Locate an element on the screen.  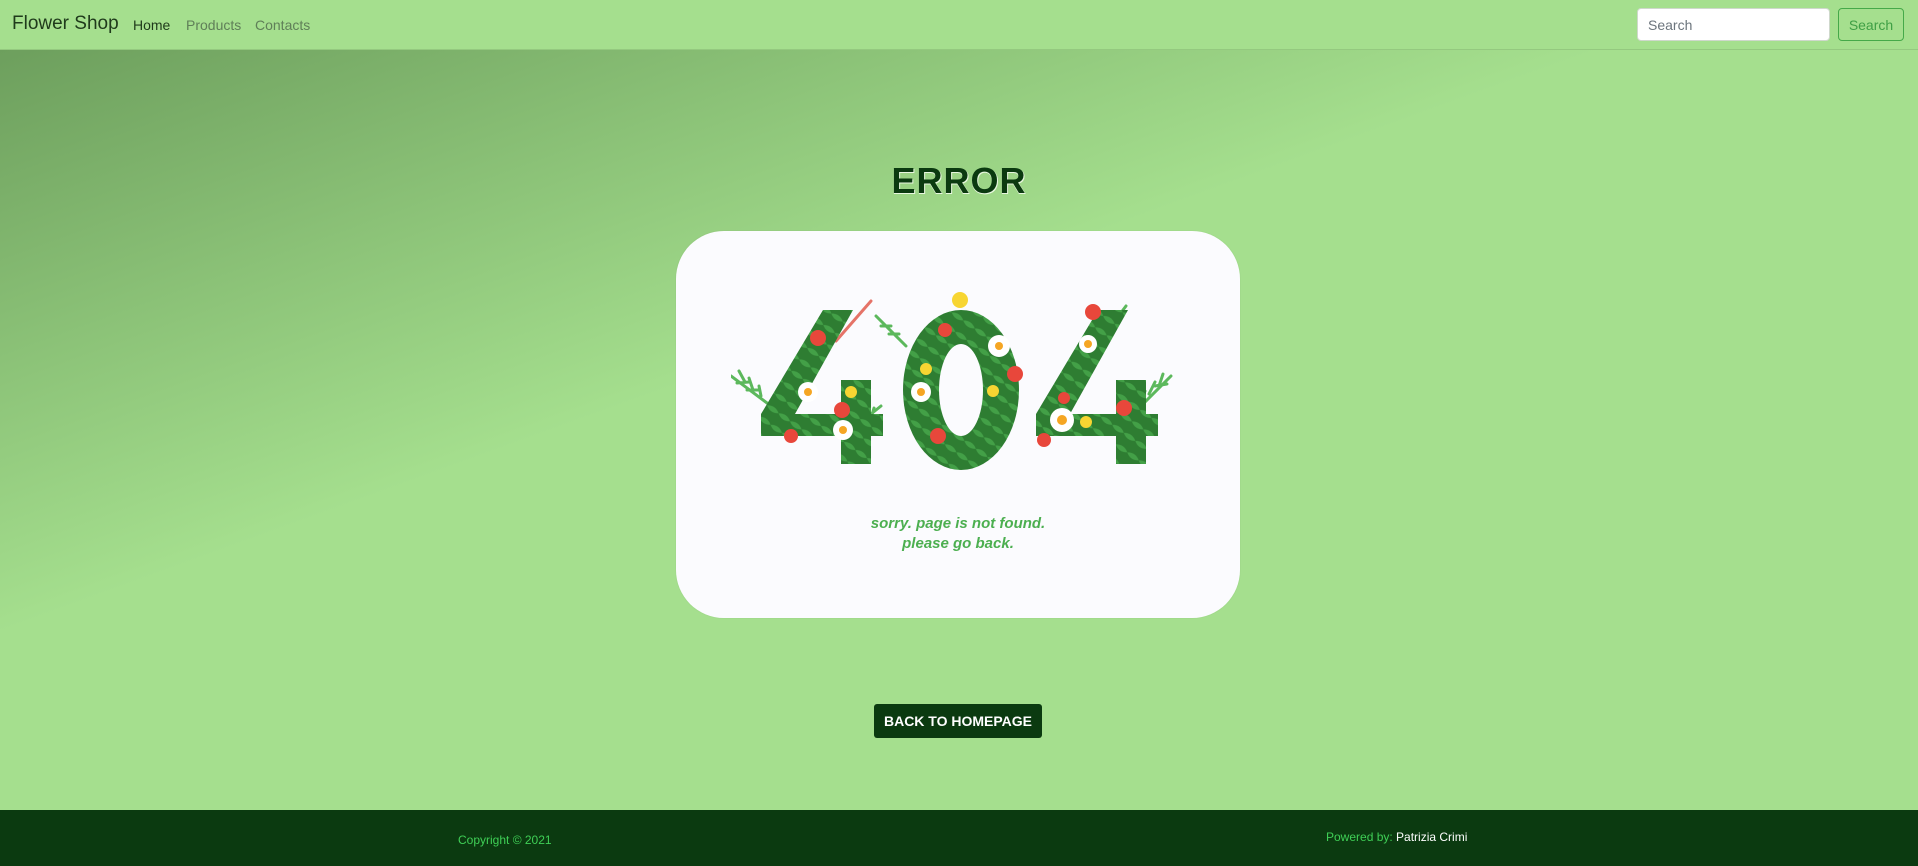
powered-by: Powered by: Patrizia Crimi is located at coordinates (1396, 837).